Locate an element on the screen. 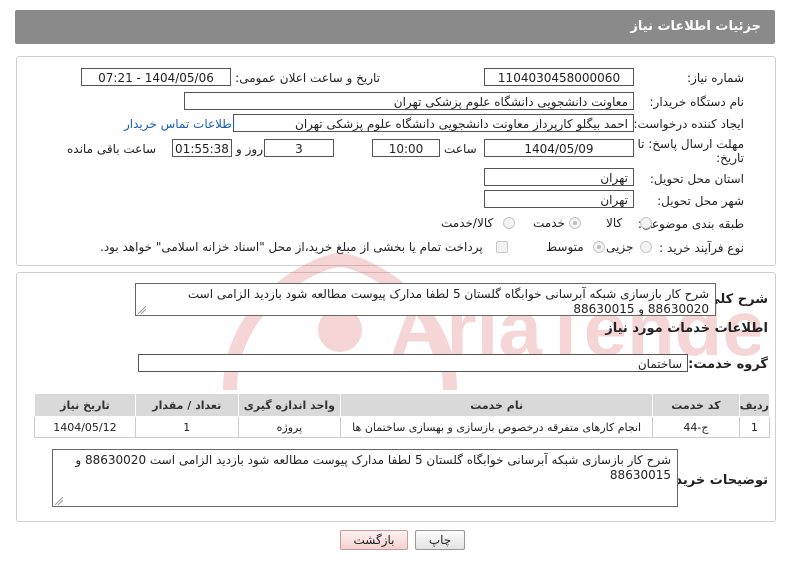 The image size is (788, 566). buyer-label: نام دستگاه خریدار: is located at coordinates (697, 102).